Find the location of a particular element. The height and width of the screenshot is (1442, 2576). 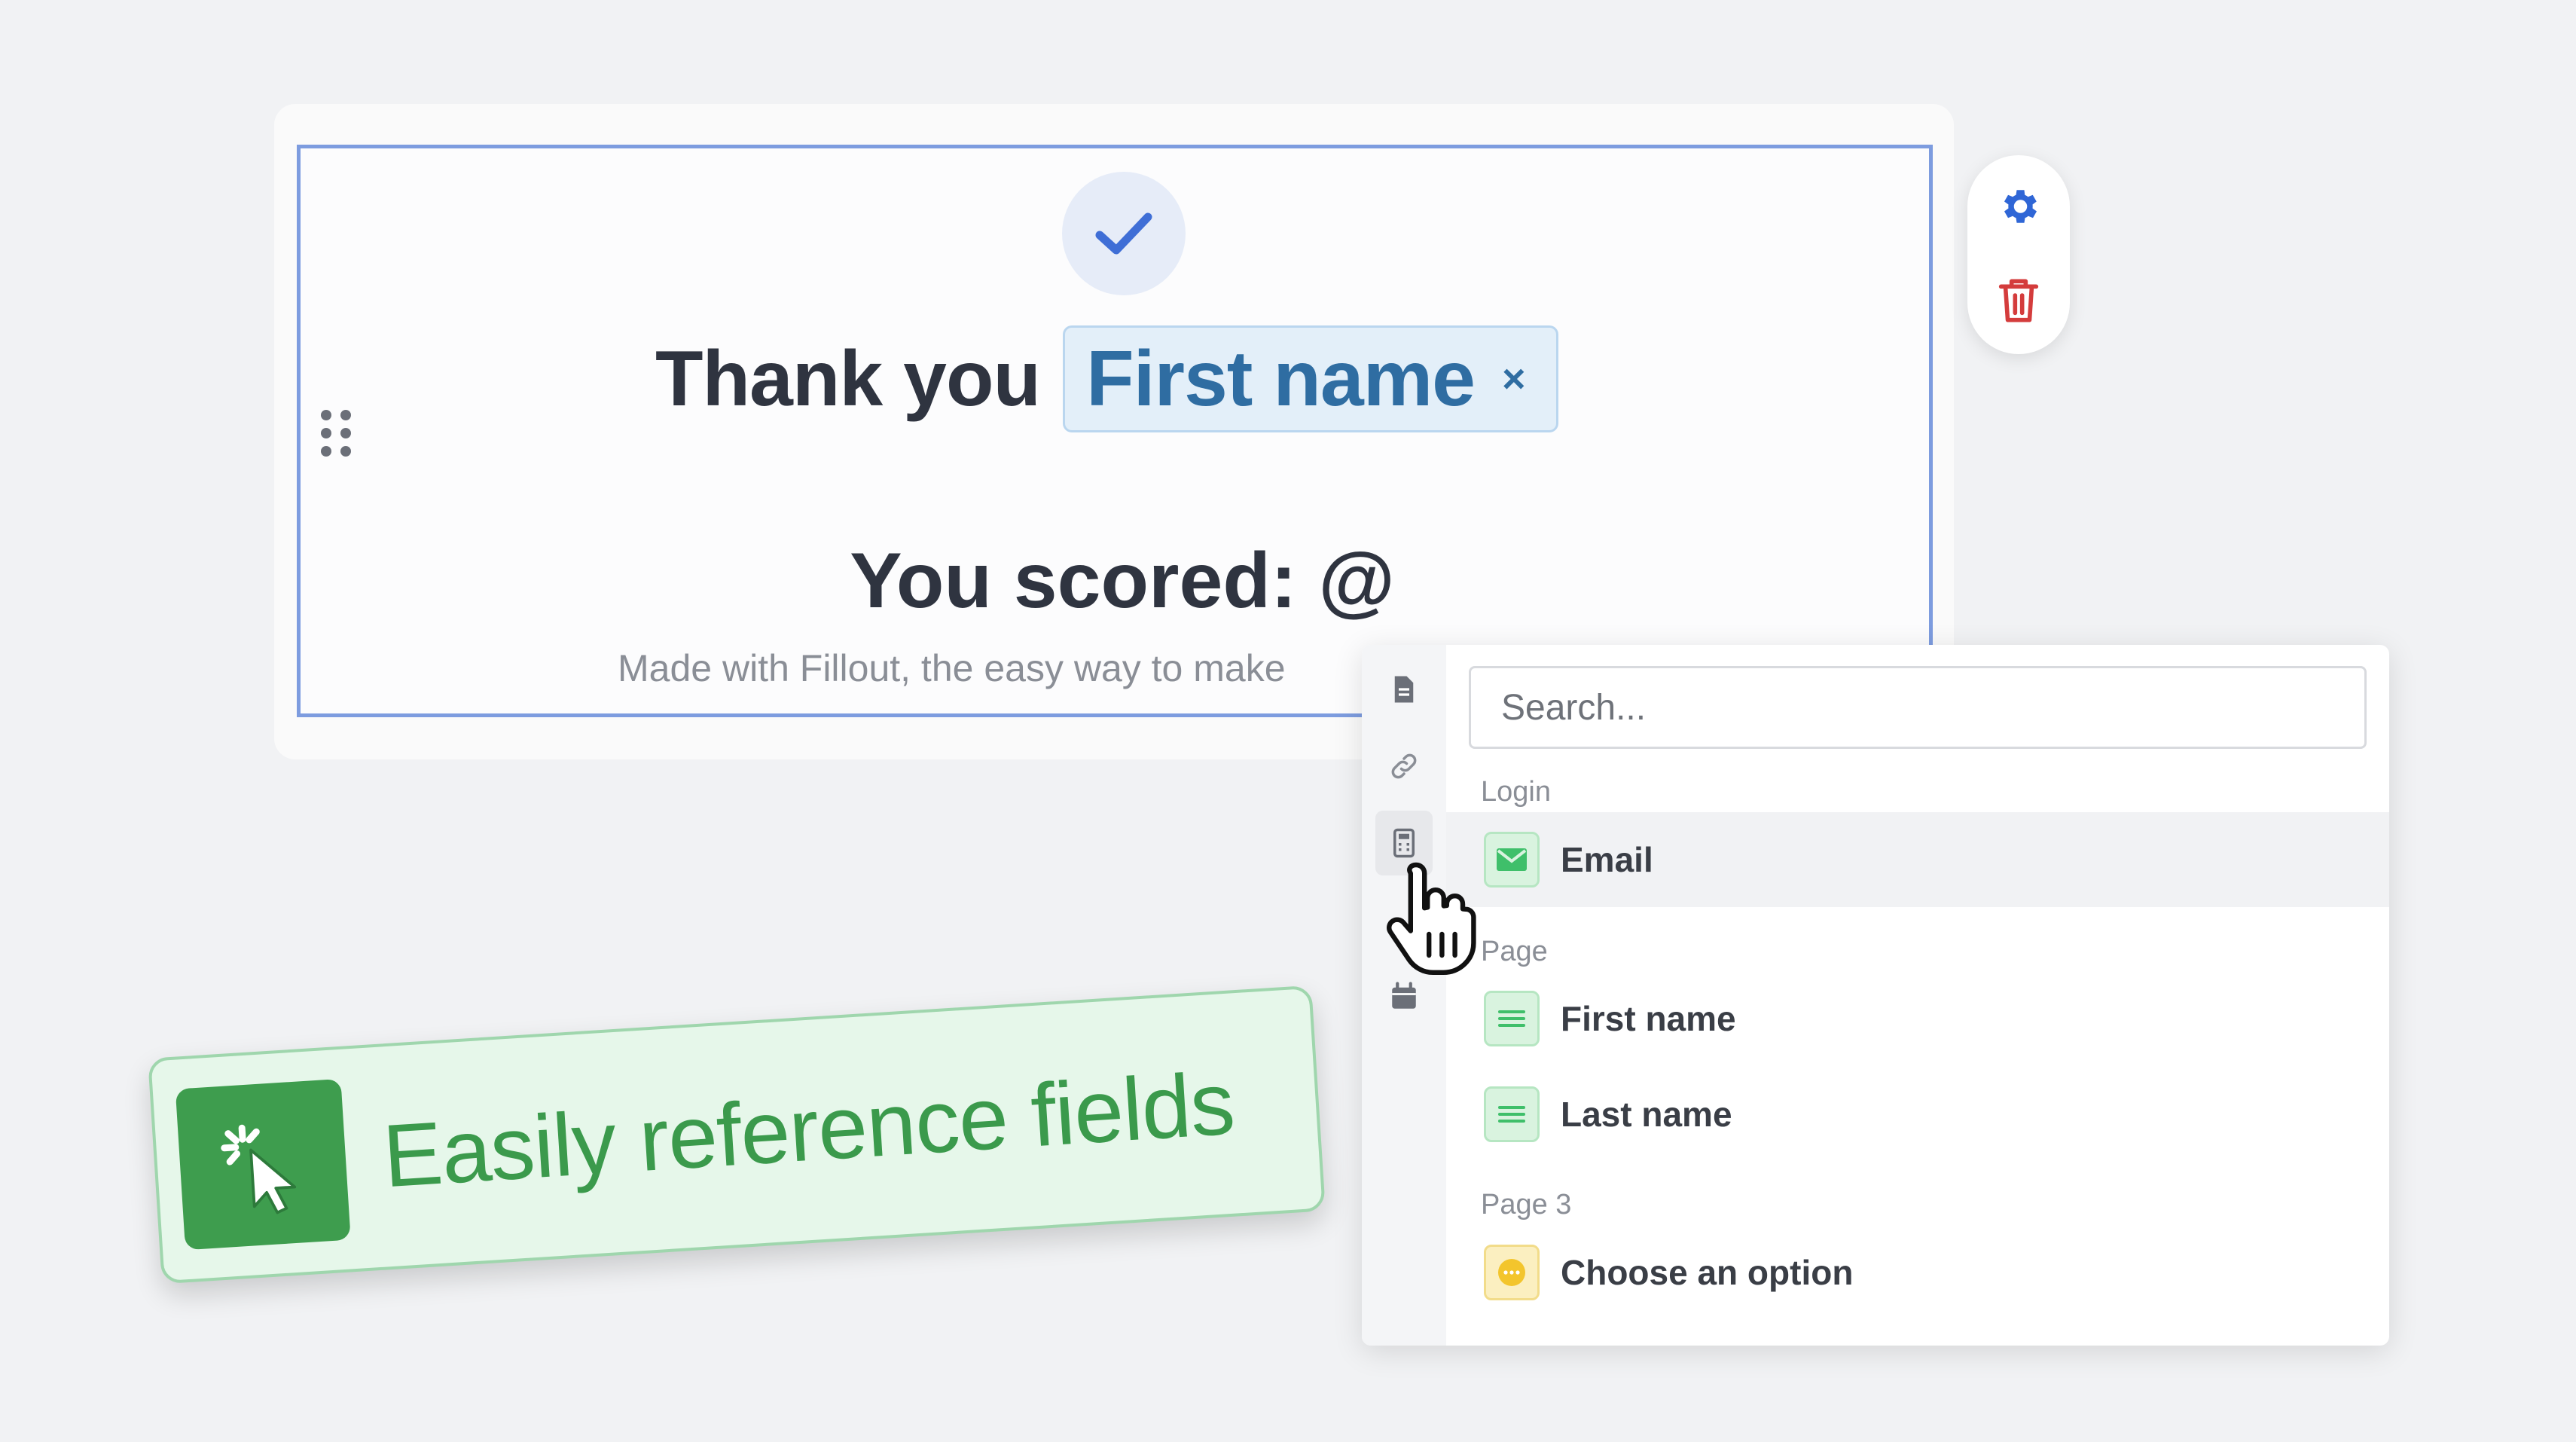

document-icon is located at coordinates (1404, 689).